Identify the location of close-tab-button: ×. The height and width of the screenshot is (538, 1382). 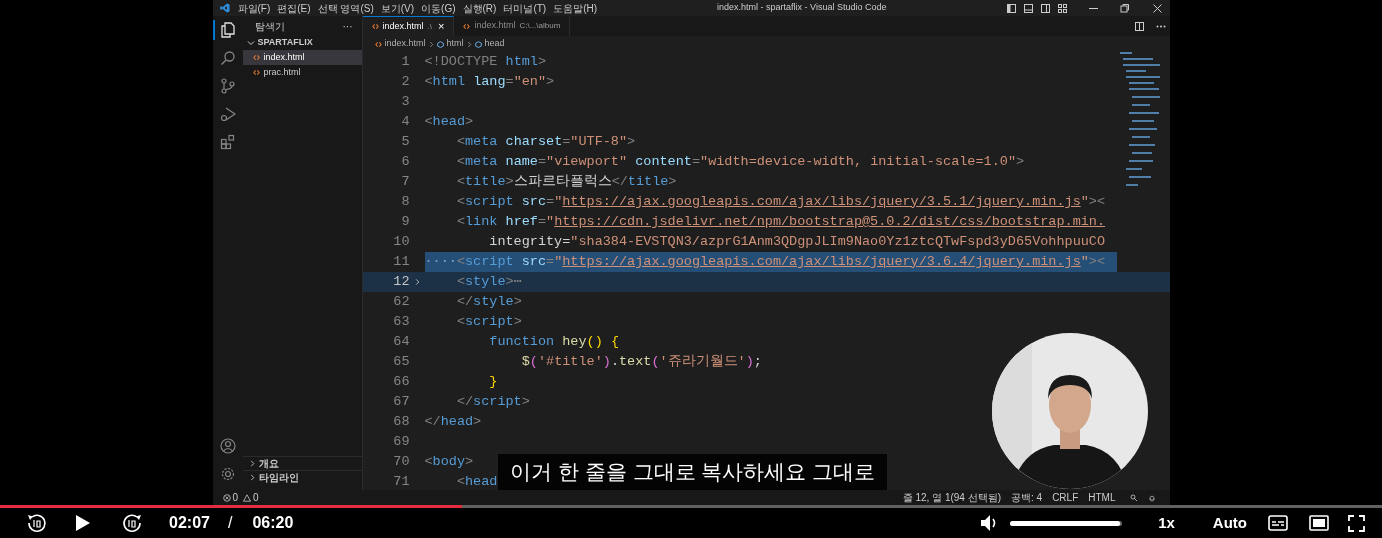
(441, 26).